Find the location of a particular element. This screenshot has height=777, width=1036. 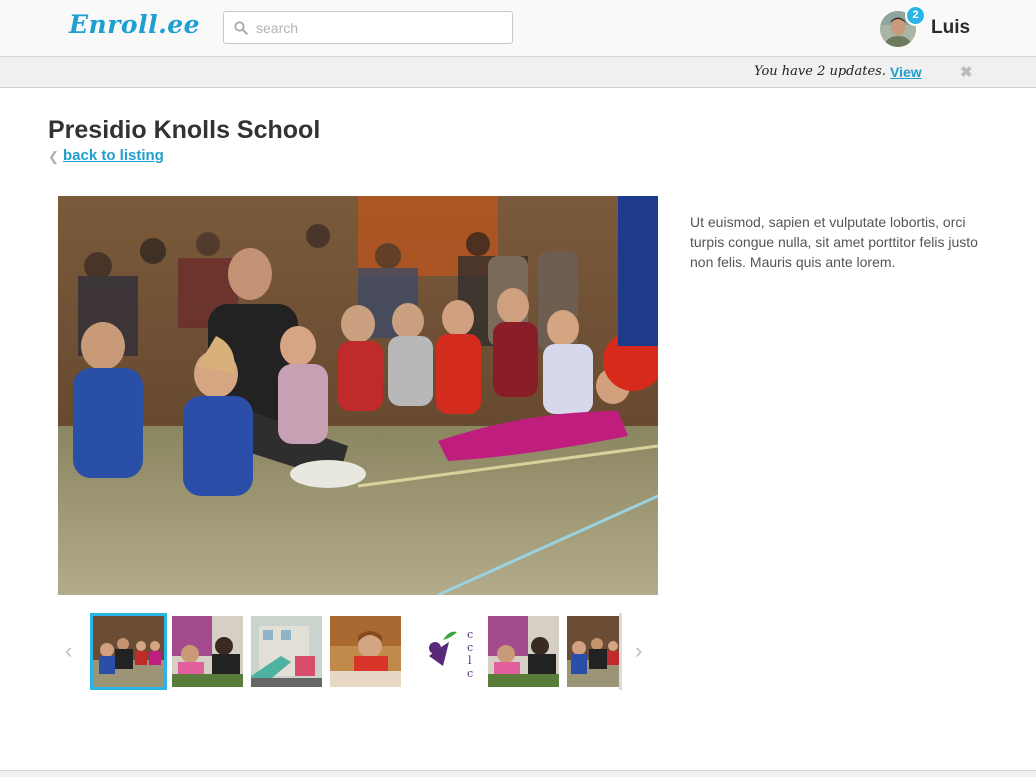

svg-text: l is located at coordinates (470, 660).